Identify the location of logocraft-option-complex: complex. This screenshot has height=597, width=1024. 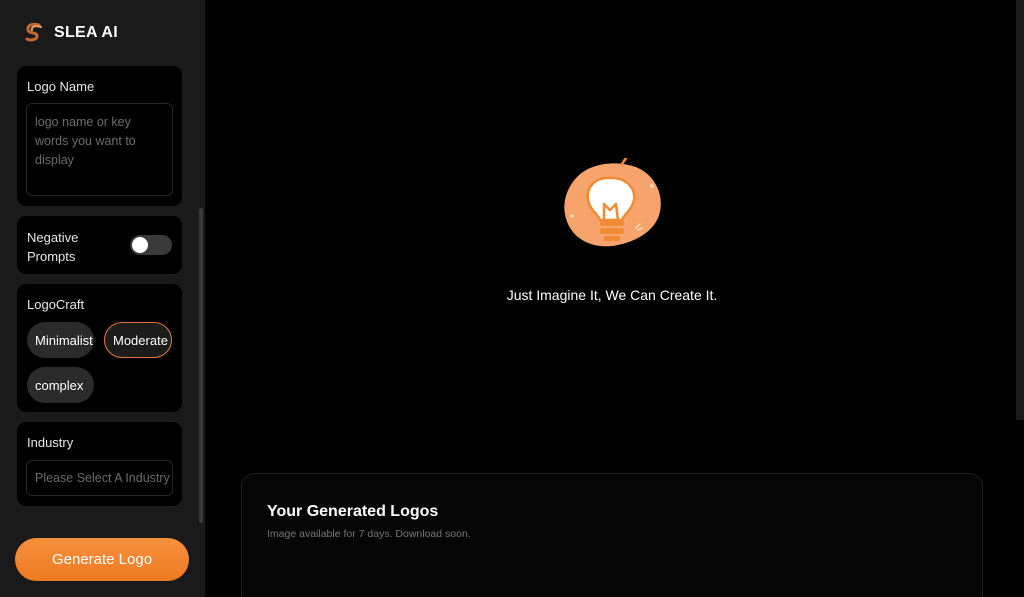
(60, 385).